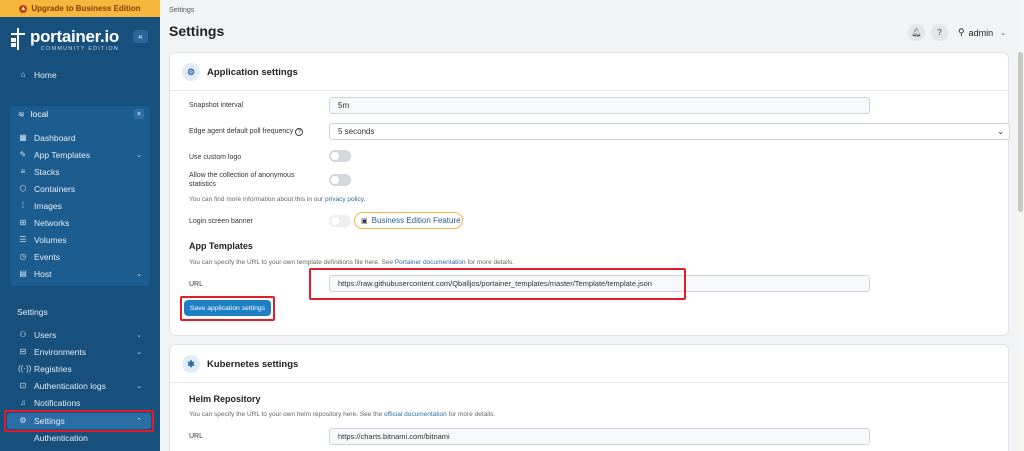 Image resolution: width=1024 pixels, height=451 pixels. Describe the element at coordinates (50, 239) in the screenshot. I see `sidebar-item-label: Volumes` at that location.